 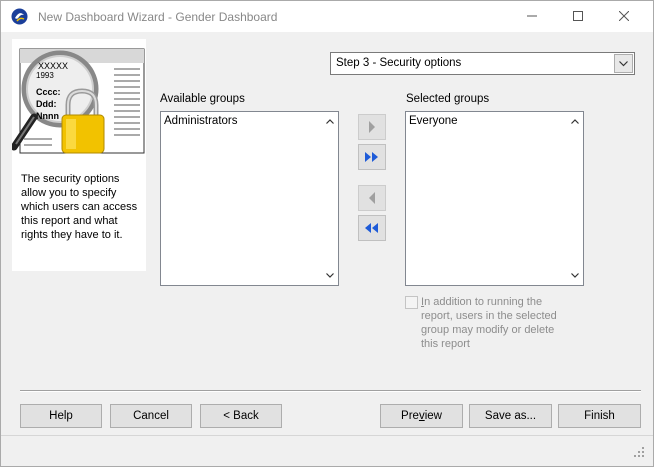 What do you see at coordinates (410, 416) in the screenshot?
I see `preview-label-pre: Pre` at bounding box center [410, 416].